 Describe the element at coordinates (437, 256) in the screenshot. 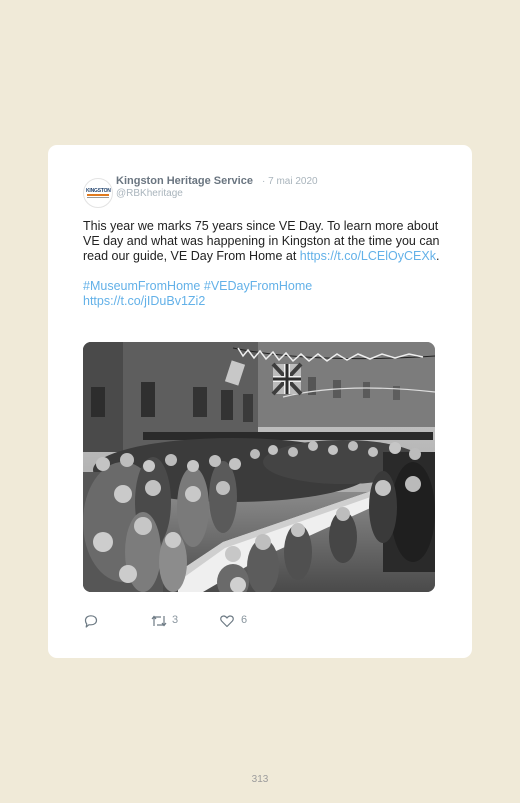

I see `link-trailing-period: .` at that location.